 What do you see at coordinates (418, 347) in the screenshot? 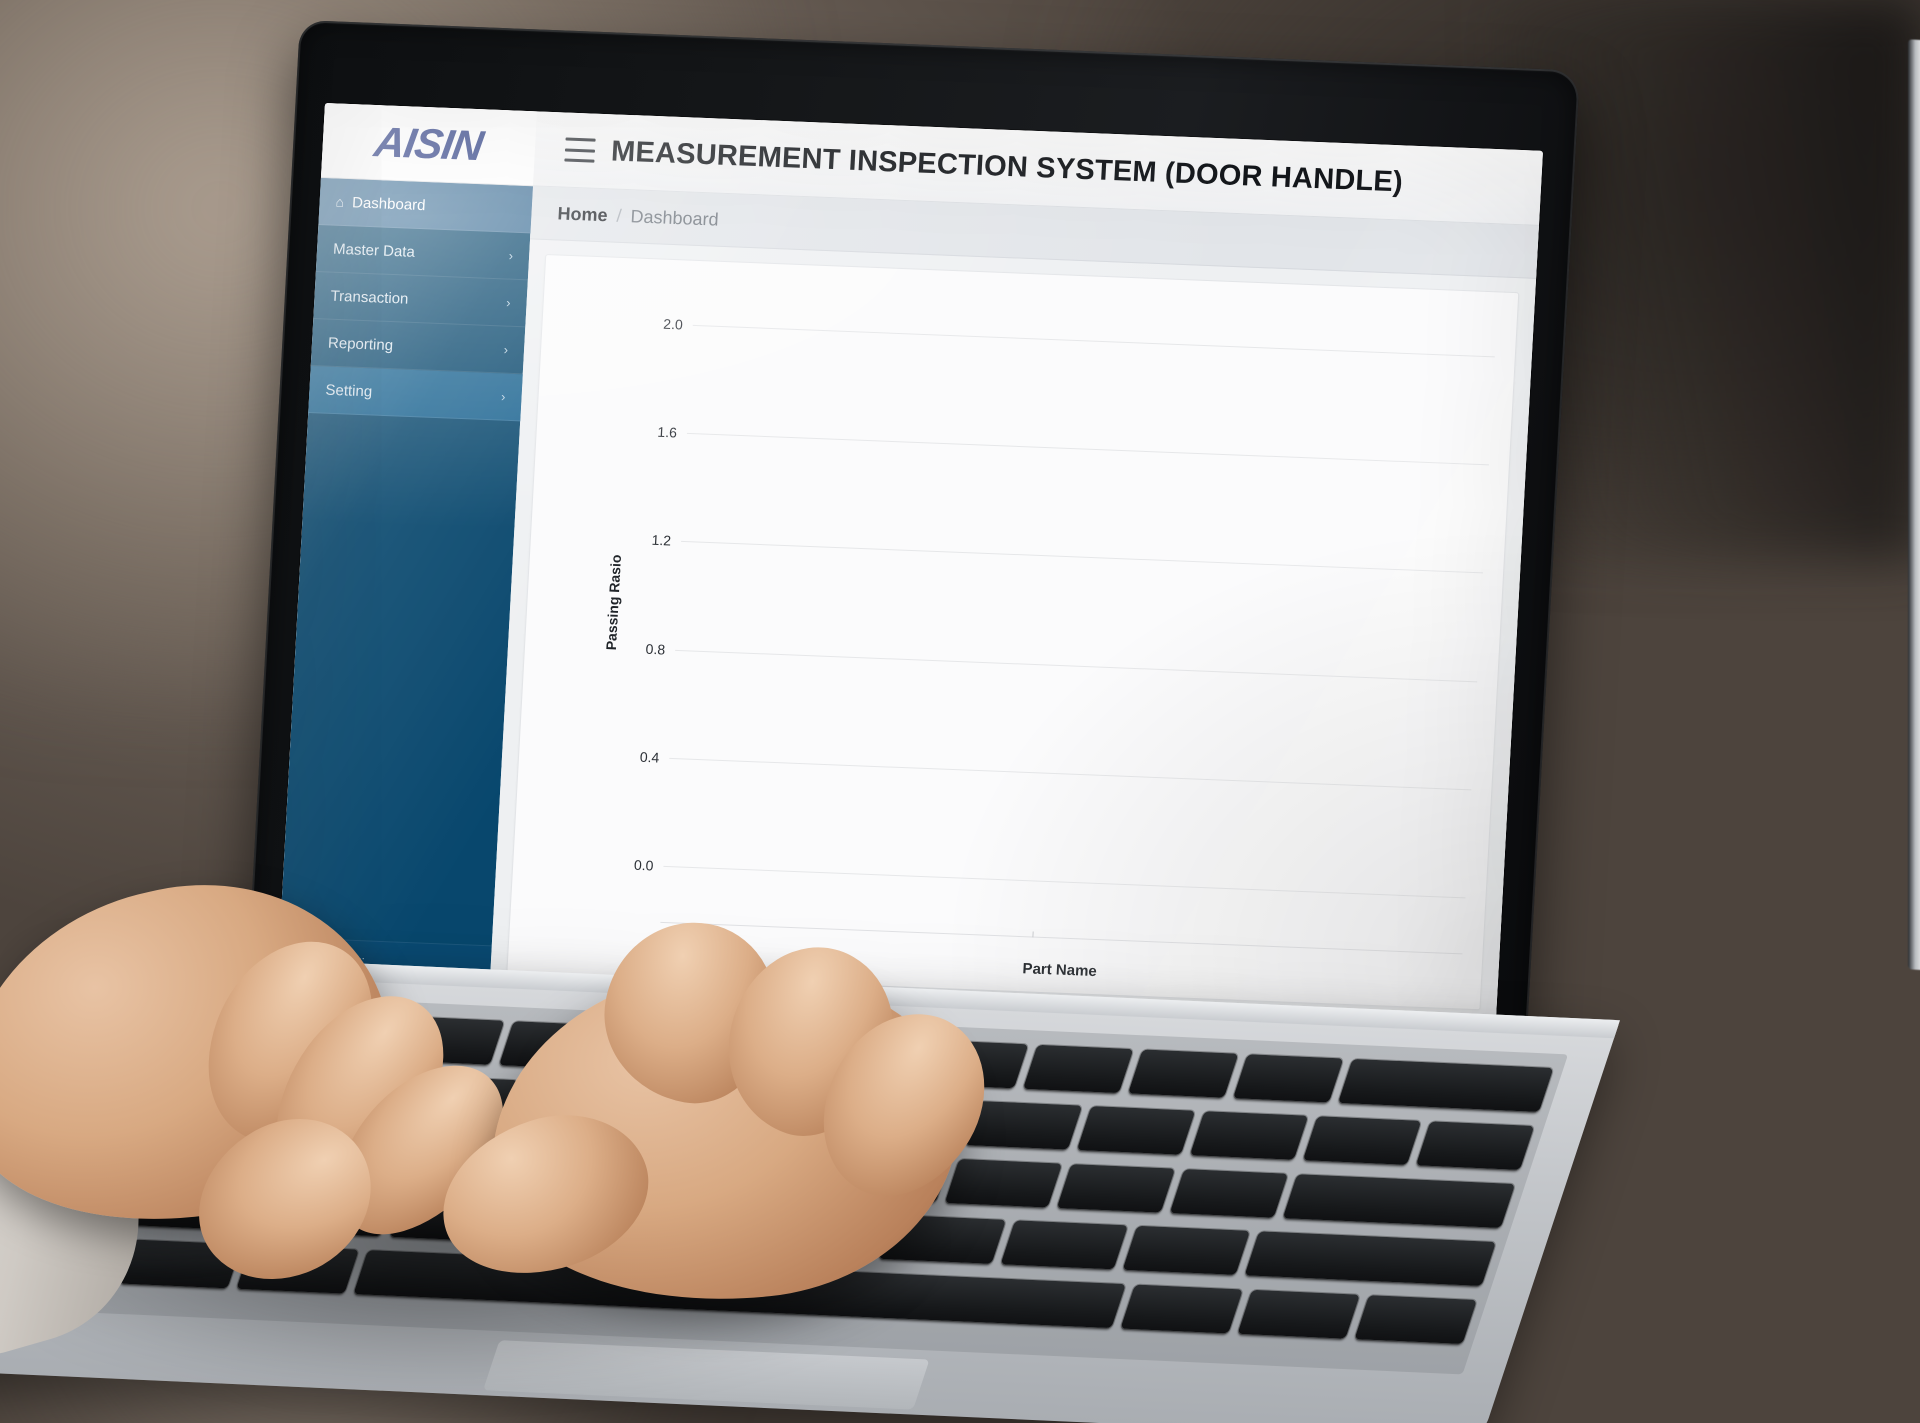
I see `sidebar-item-reporting: Reporting ›` at bounding box center [418, 347].